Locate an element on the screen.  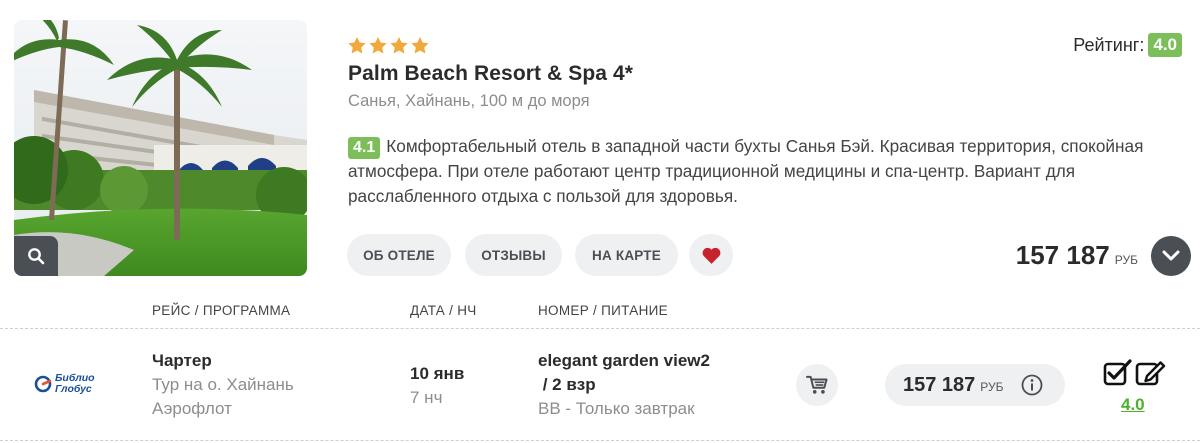
rating-badge: 4.0 is located at coordinates (1165, 45).